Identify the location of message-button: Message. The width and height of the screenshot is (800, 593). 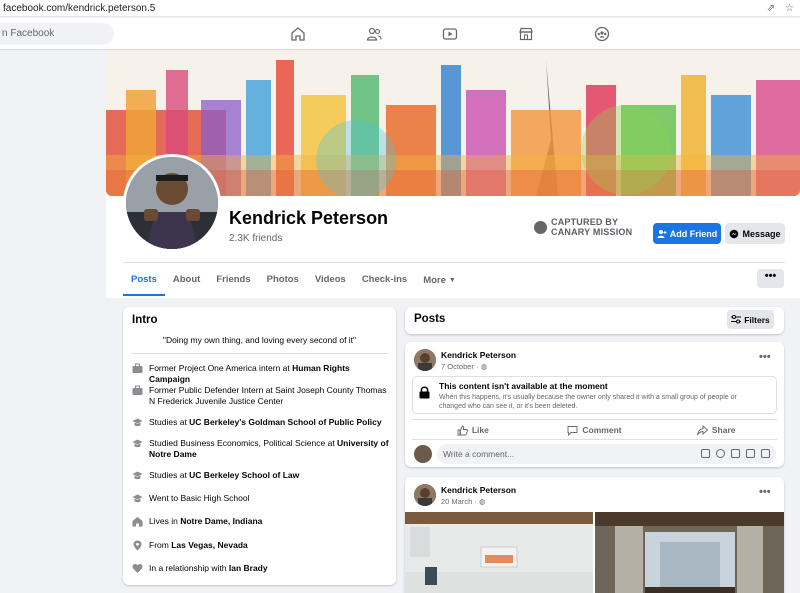
(755, 233).